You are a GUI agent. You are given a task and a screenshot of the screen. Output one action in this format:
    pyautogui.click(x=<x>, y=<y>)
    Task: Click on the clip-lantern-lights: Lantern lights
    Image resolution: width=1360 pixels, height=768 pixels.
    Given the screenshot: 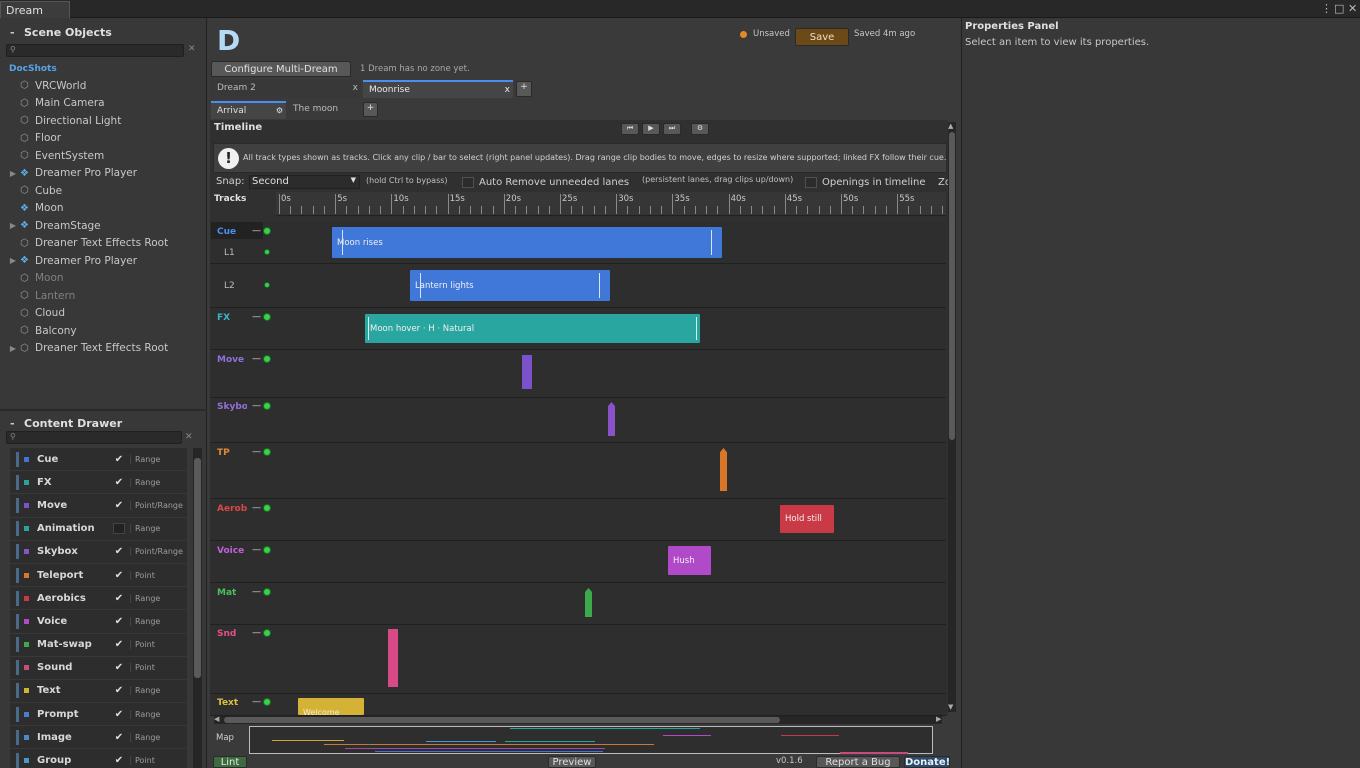 What is the action you would take?
    pyautogui.click(x=510, y=285)
    